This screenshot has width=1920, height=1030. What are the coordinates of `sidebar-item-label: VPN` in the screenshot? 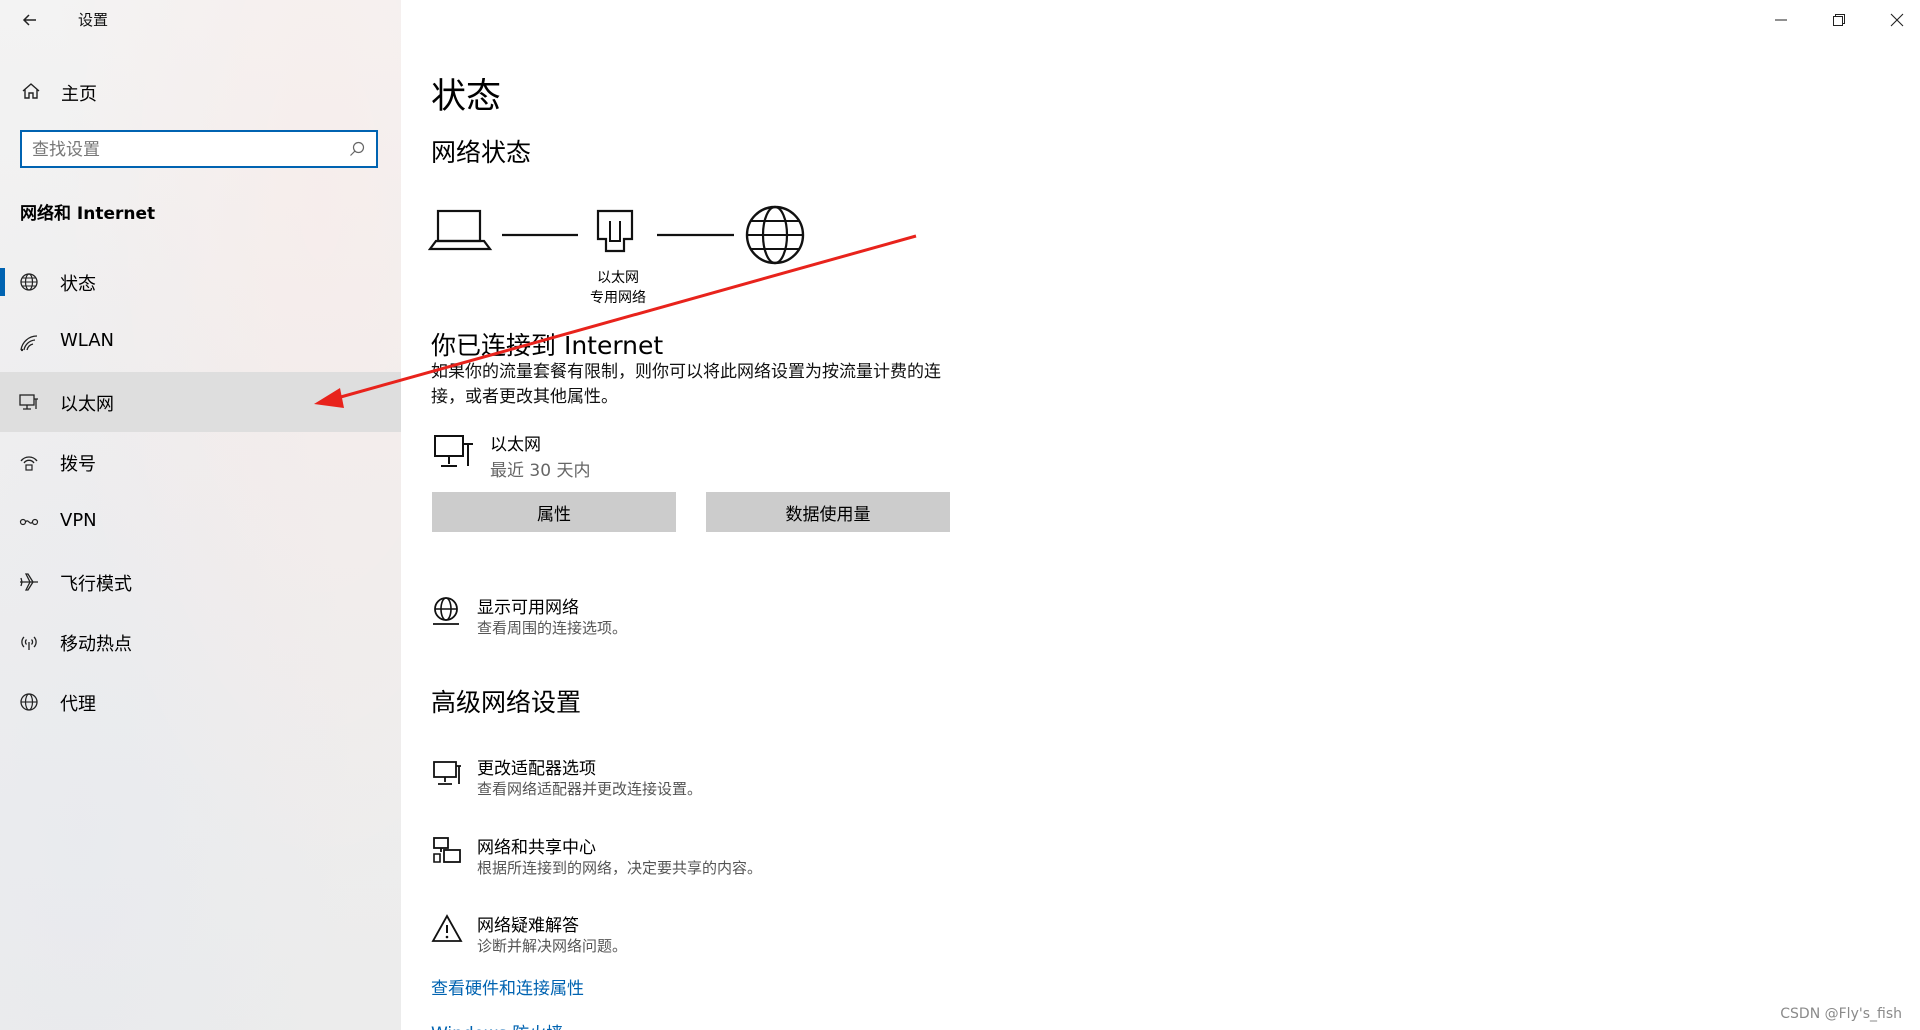 It's located at (78, 520).